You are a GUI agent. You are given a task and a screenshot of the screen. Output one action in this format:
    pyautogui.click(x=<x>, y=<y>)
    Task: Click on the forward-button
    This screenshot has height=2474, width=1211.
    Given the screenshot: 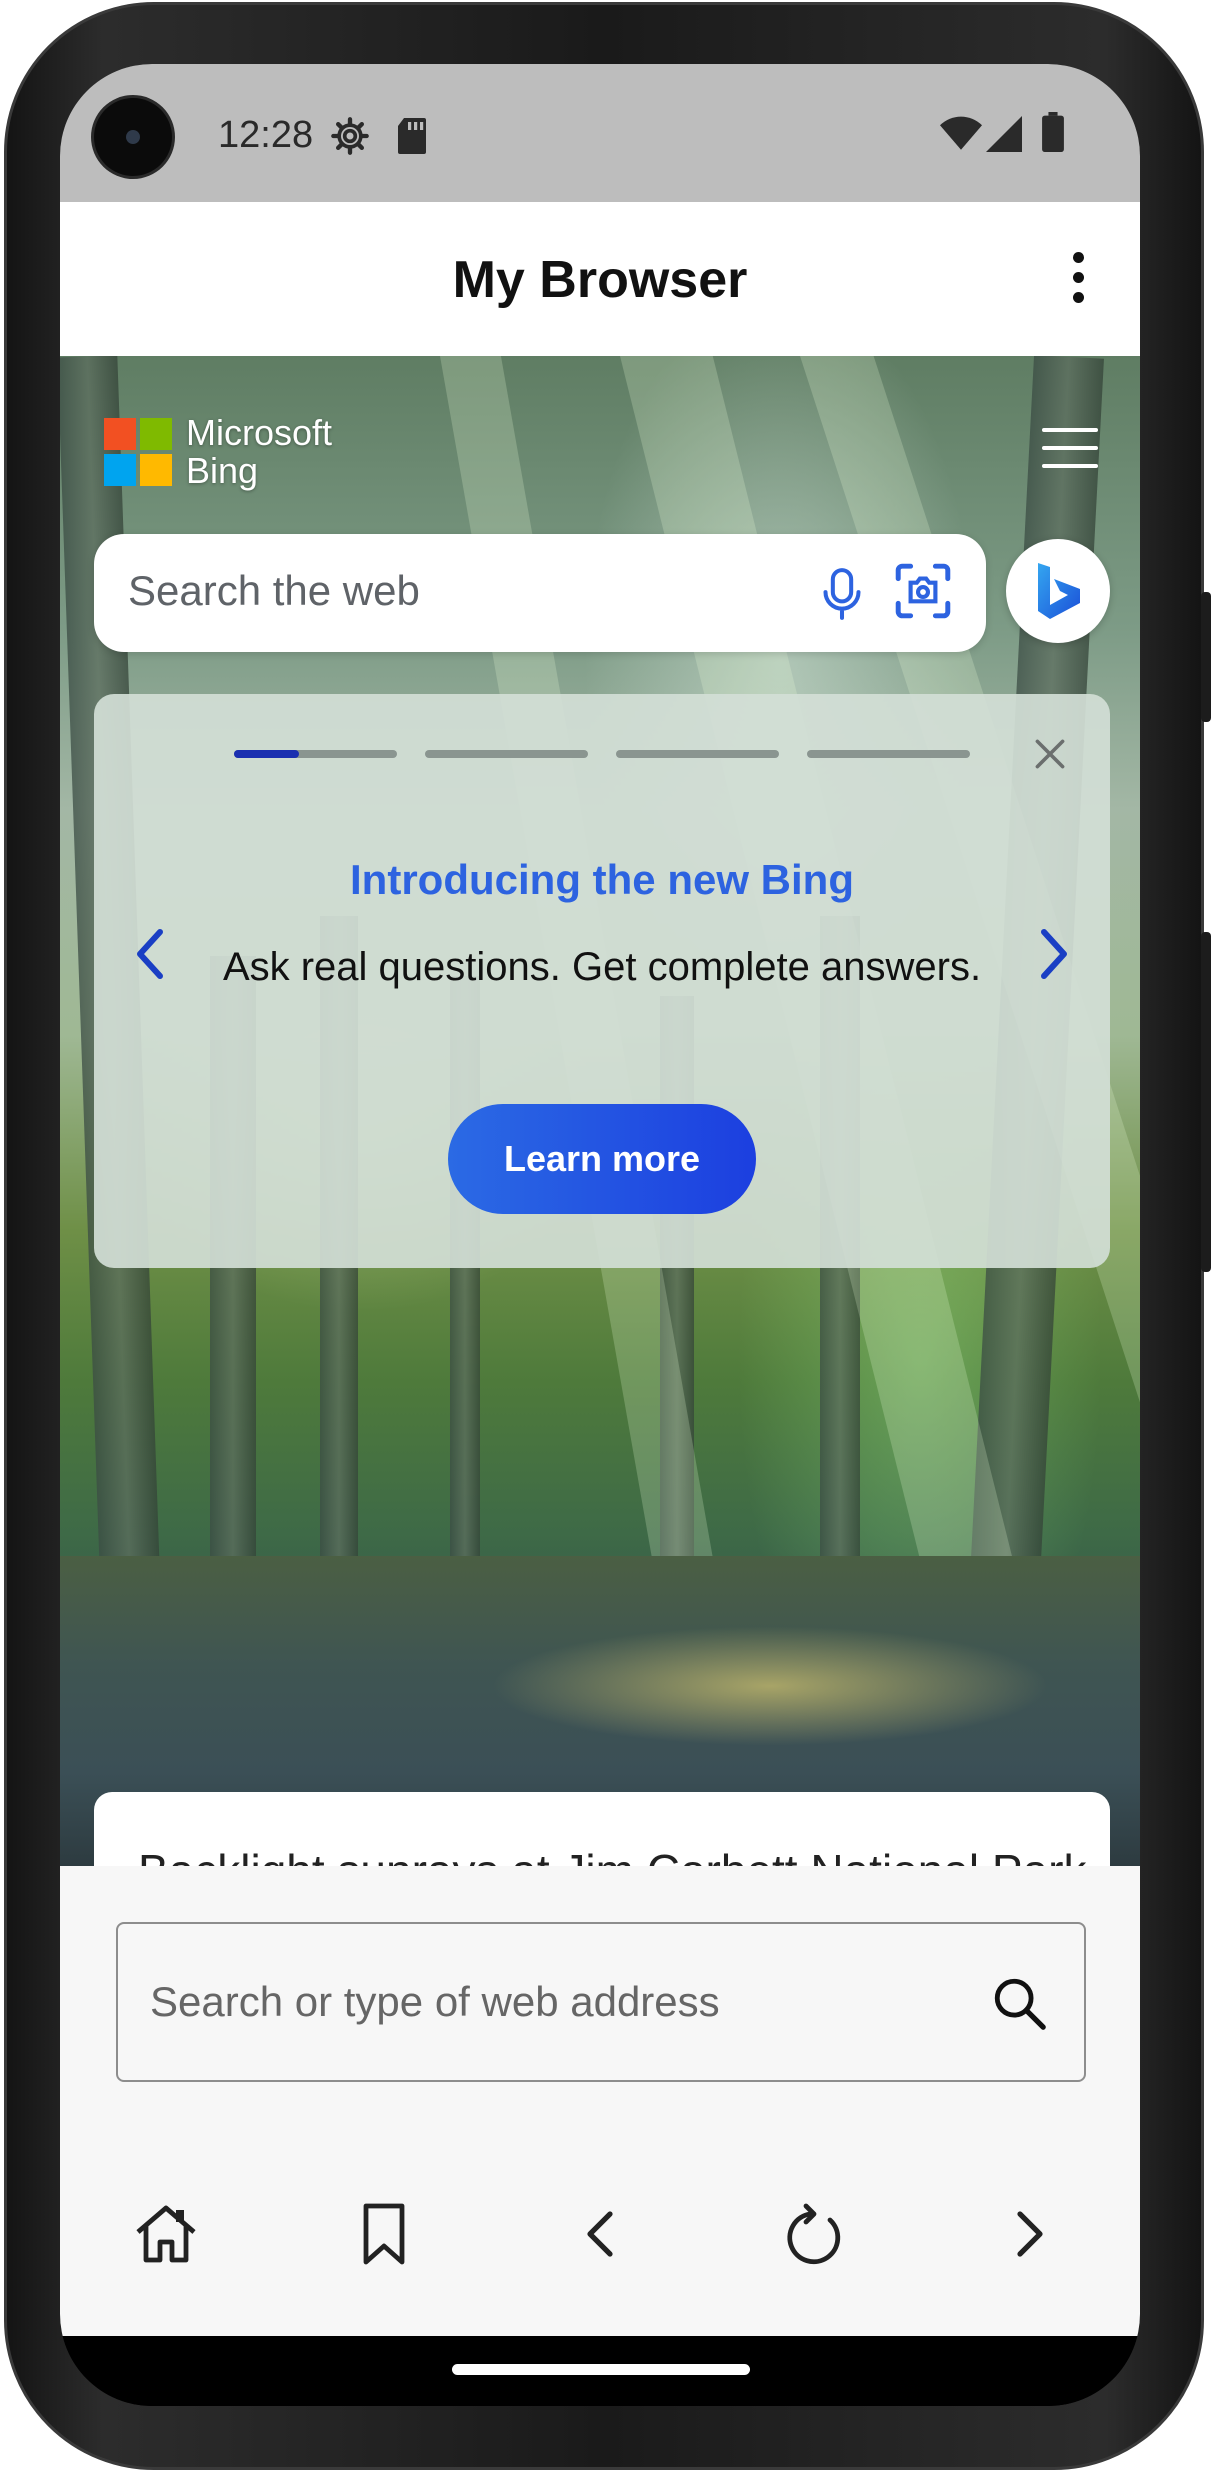 What is the action you would take?
    pyautogui.click(x=1030, y=2236)
    